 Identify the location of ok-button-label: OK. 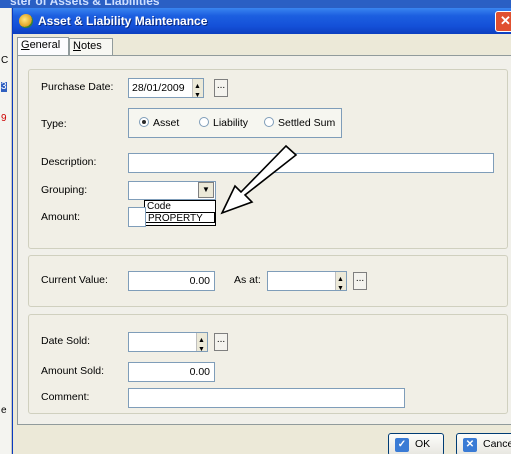
(423, 444).